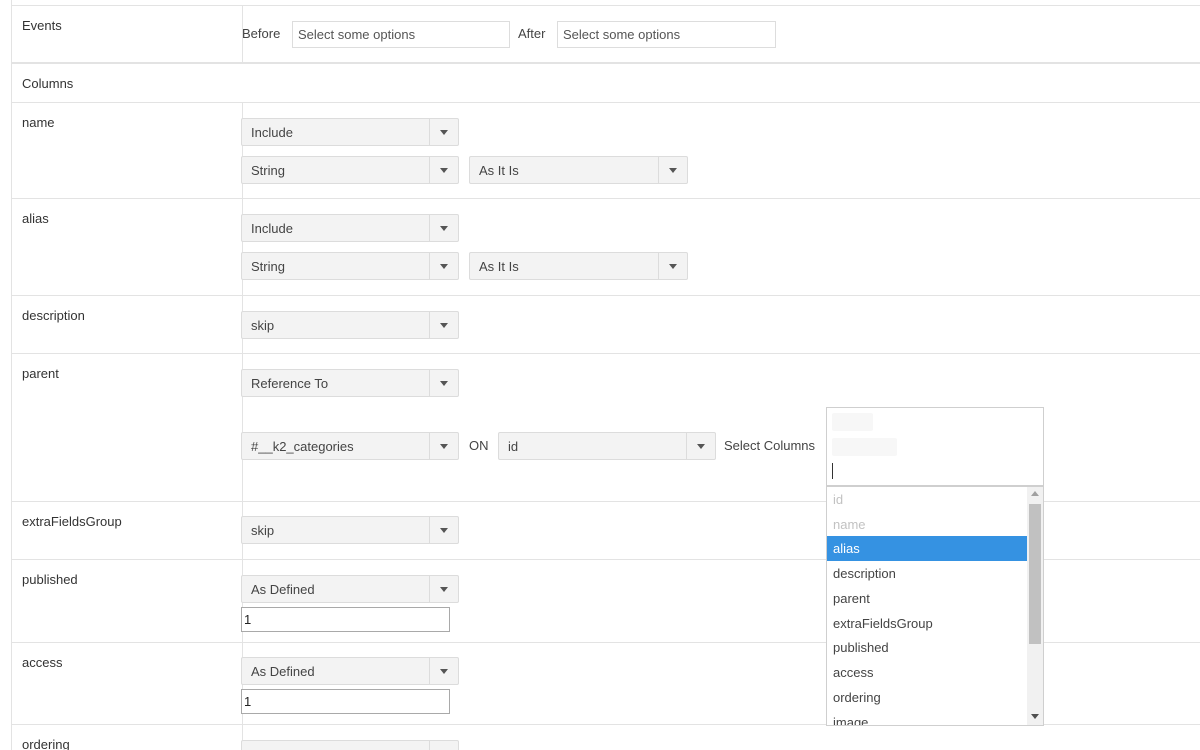 Image resolution: width=1200 pixels, height=750 pixels. What do you see at coordinates (46, 743) in the screenshot?
I see `column-ordering-label: ordering` at bounding box center [46, 743].